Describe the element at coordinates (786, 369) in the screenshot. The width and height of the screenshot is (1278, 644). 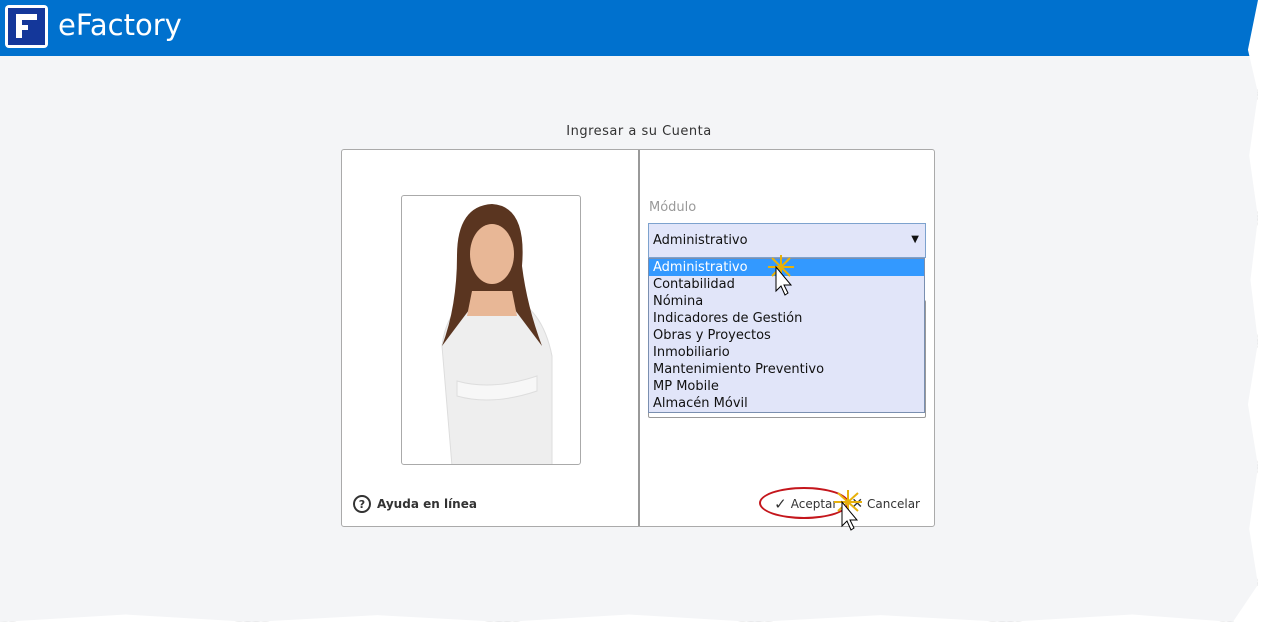
I see `module-option: Mantenimiento Preventivo` at that location.